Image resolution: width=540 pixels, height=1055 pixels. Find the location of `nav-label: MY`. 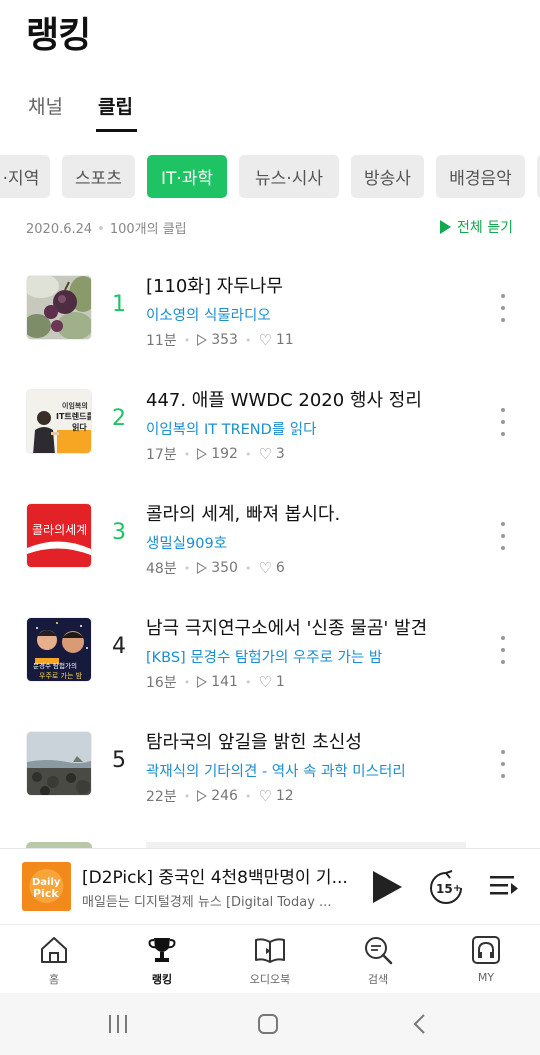

nav-label: MY is located at coordinates (486, 977).